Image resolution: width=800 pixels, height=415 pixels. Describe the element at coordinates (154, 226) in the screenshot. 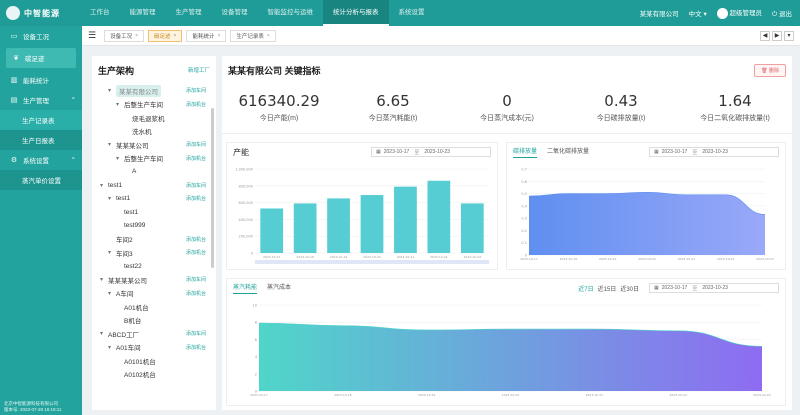

I see `tree-node: test999` at that location.